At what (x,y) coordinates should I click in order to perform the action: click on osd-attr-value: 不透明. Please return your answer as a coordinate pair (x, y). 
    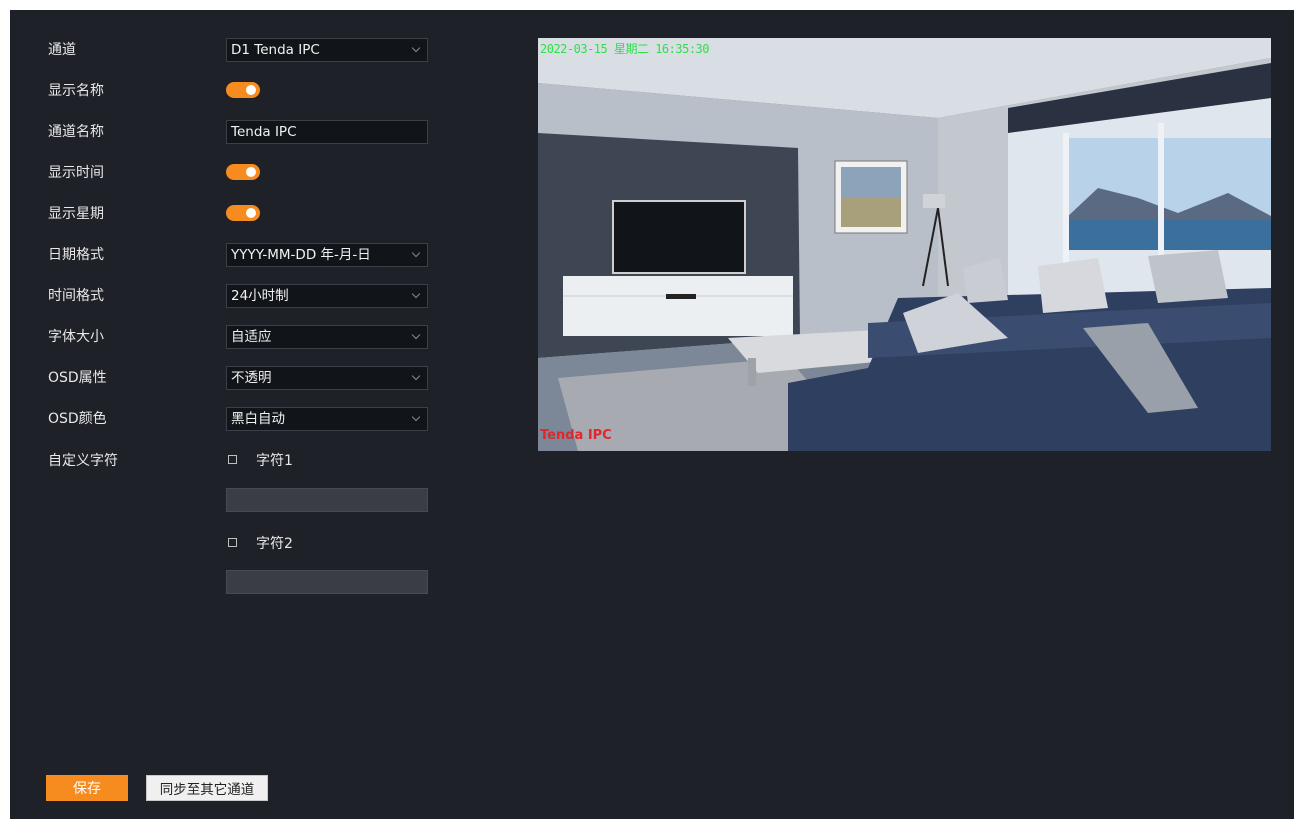
    Looking at the image, I should click on (251, 378).